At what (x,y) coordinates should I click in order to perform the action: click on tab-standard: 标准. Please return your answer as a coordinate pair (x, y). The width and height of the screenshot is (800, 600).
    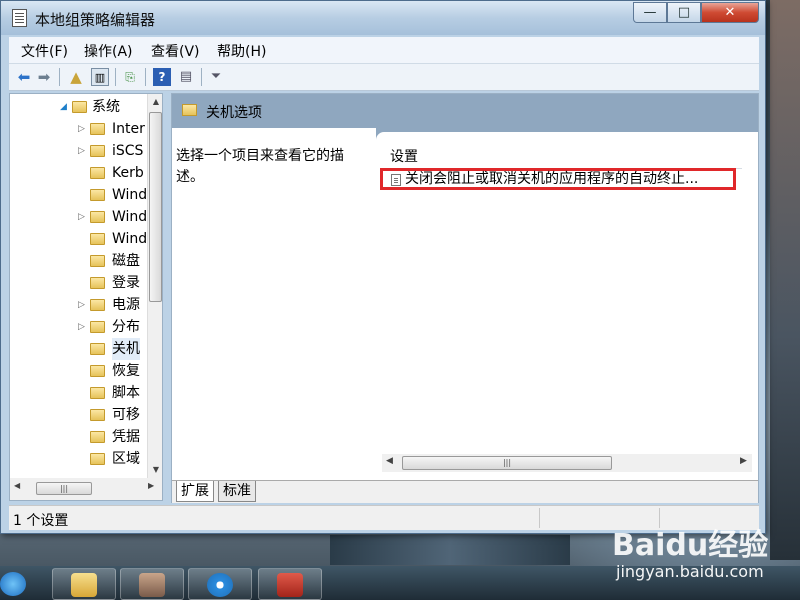
    Looking at the image, I should click on (237, 491).